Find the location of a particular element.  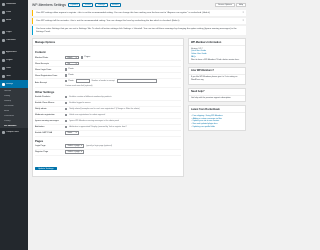

tab-fields: Fields is located at coordinates (88, 5).